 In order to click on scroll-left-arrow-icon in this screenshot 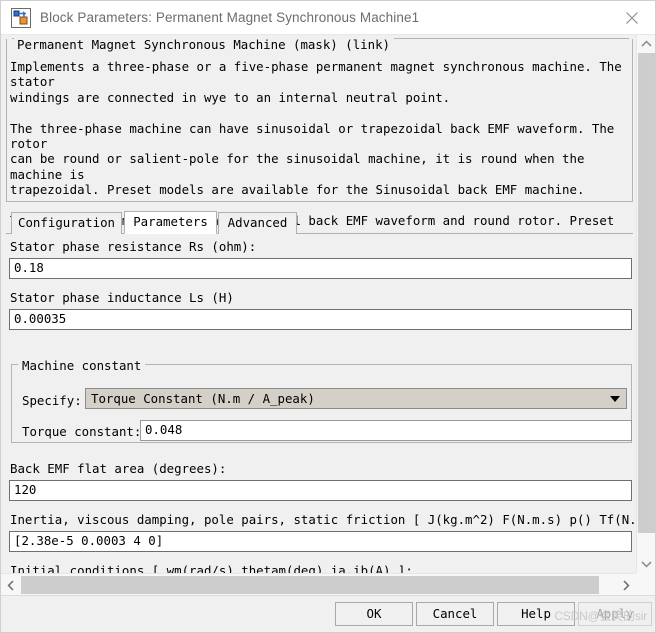, I will do `click(11, 585)`.